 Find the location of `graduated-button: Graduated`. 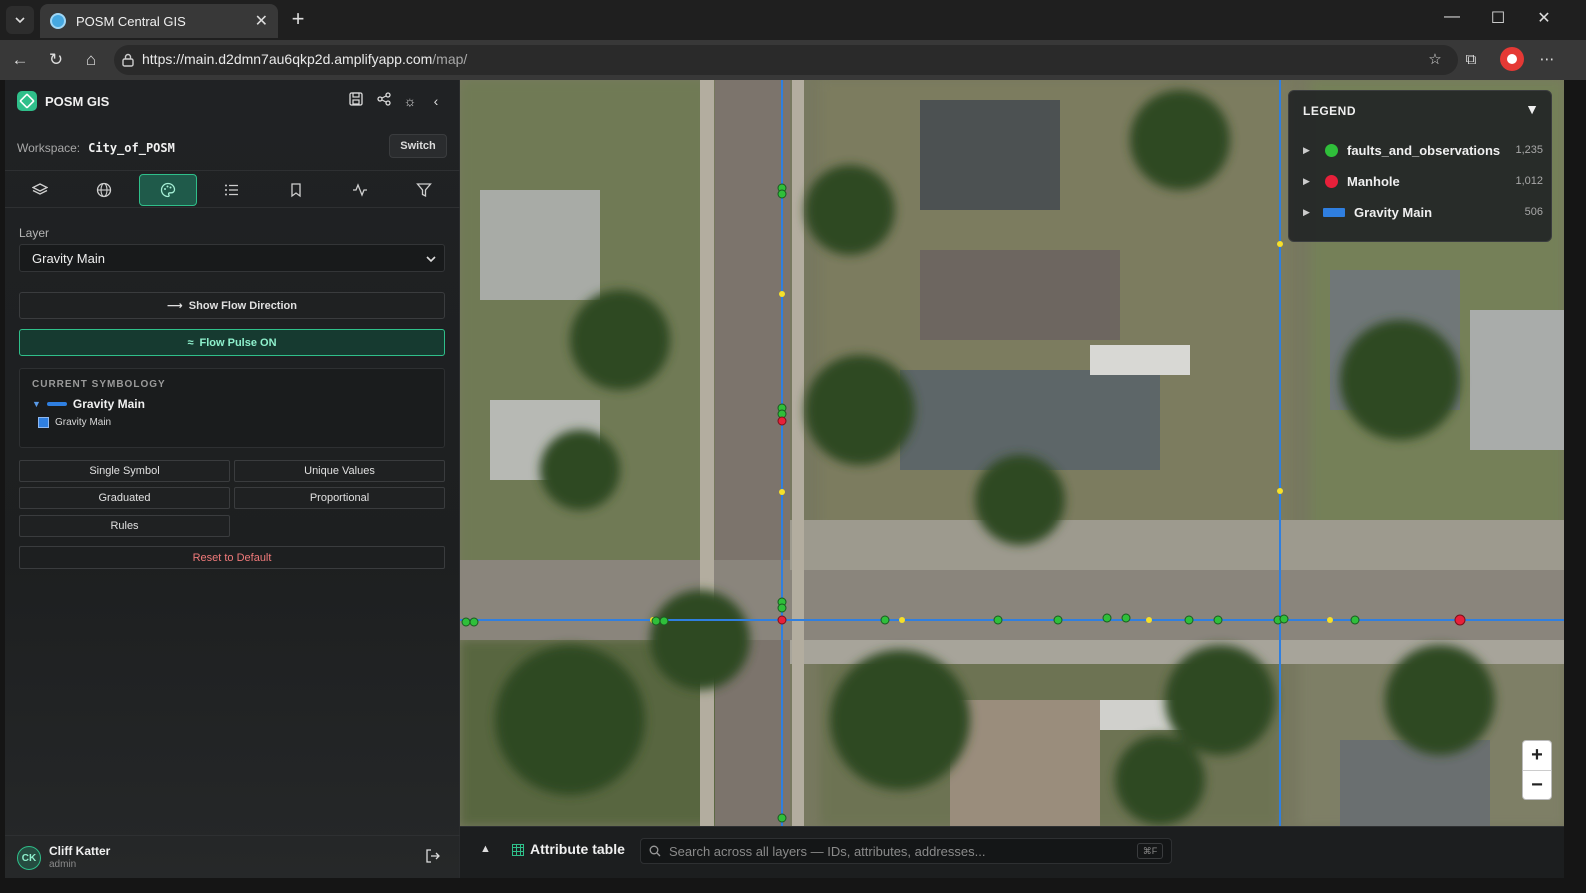

graduated-button: Graduated is located at coordinates (124, 498).